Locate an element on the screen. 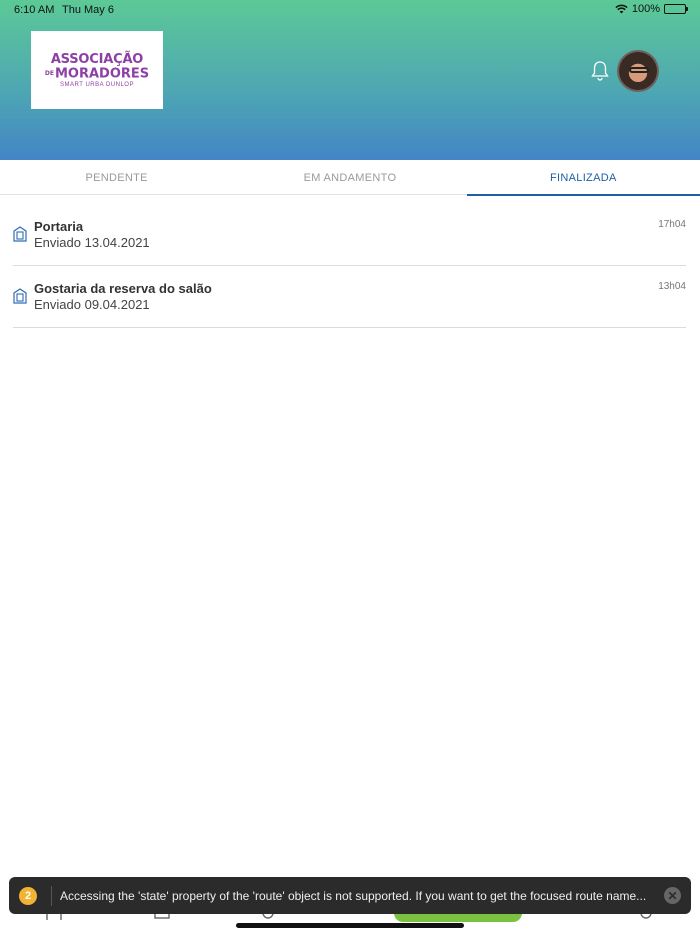  close-icon: ✕ is located at coordinates (672, 895).